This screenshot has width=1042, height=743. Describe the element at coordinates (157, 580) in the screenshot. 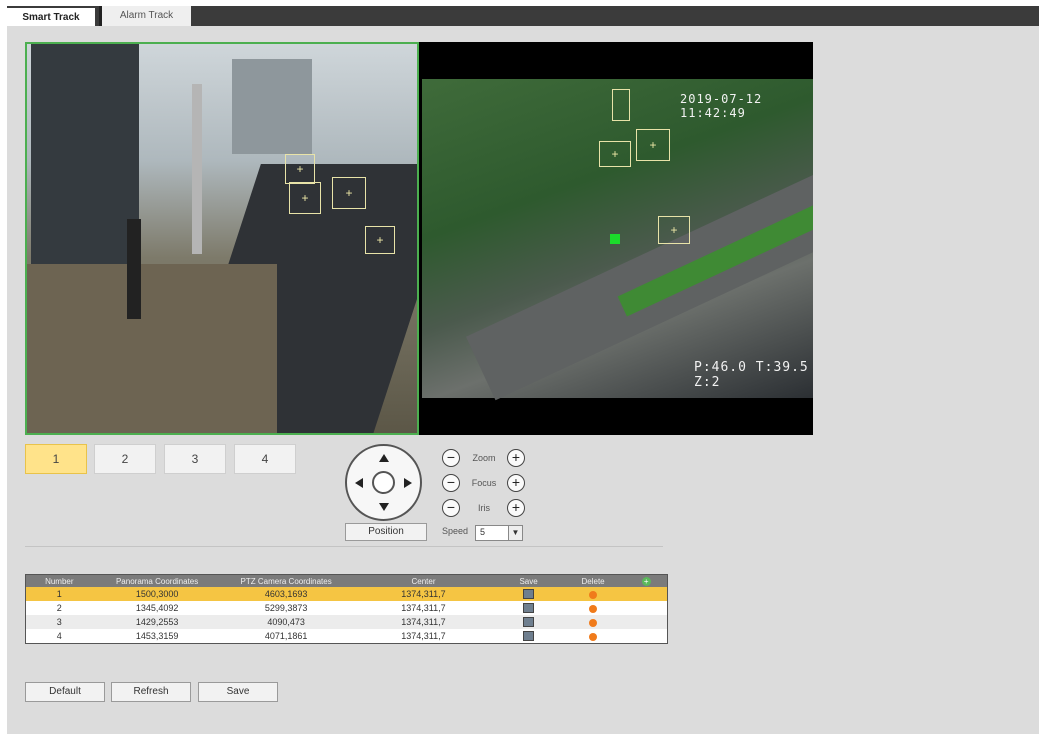

I see `header-panorama: Panorama Coordinates` at that location.